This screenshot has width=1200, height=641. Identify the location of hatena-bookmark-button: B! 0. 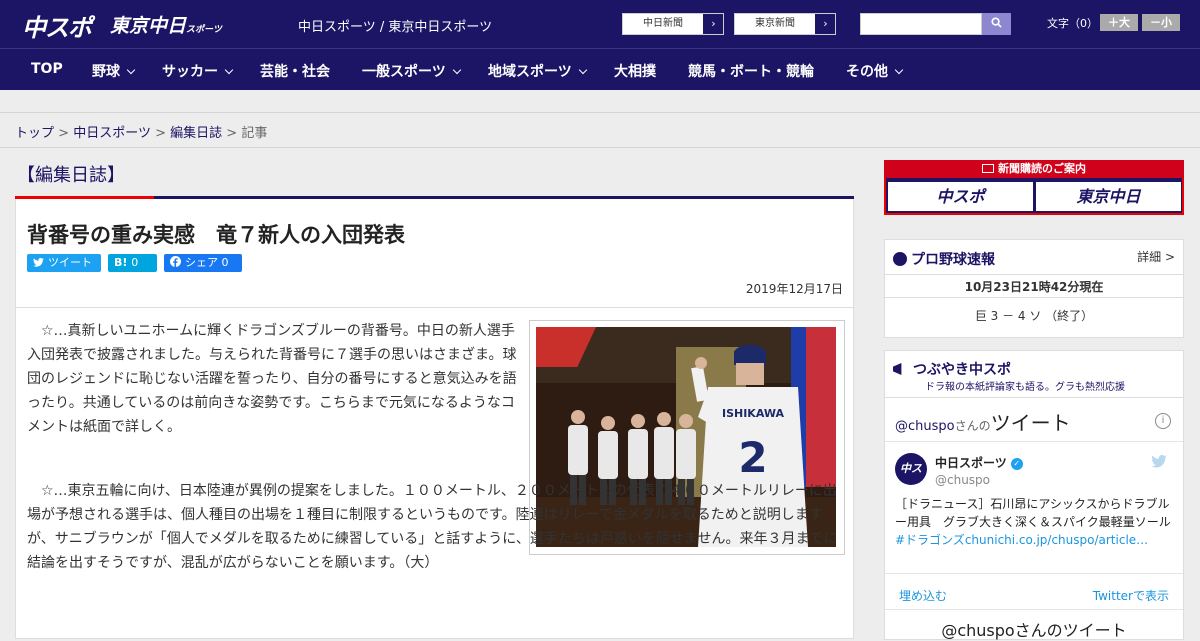
(132, 263).